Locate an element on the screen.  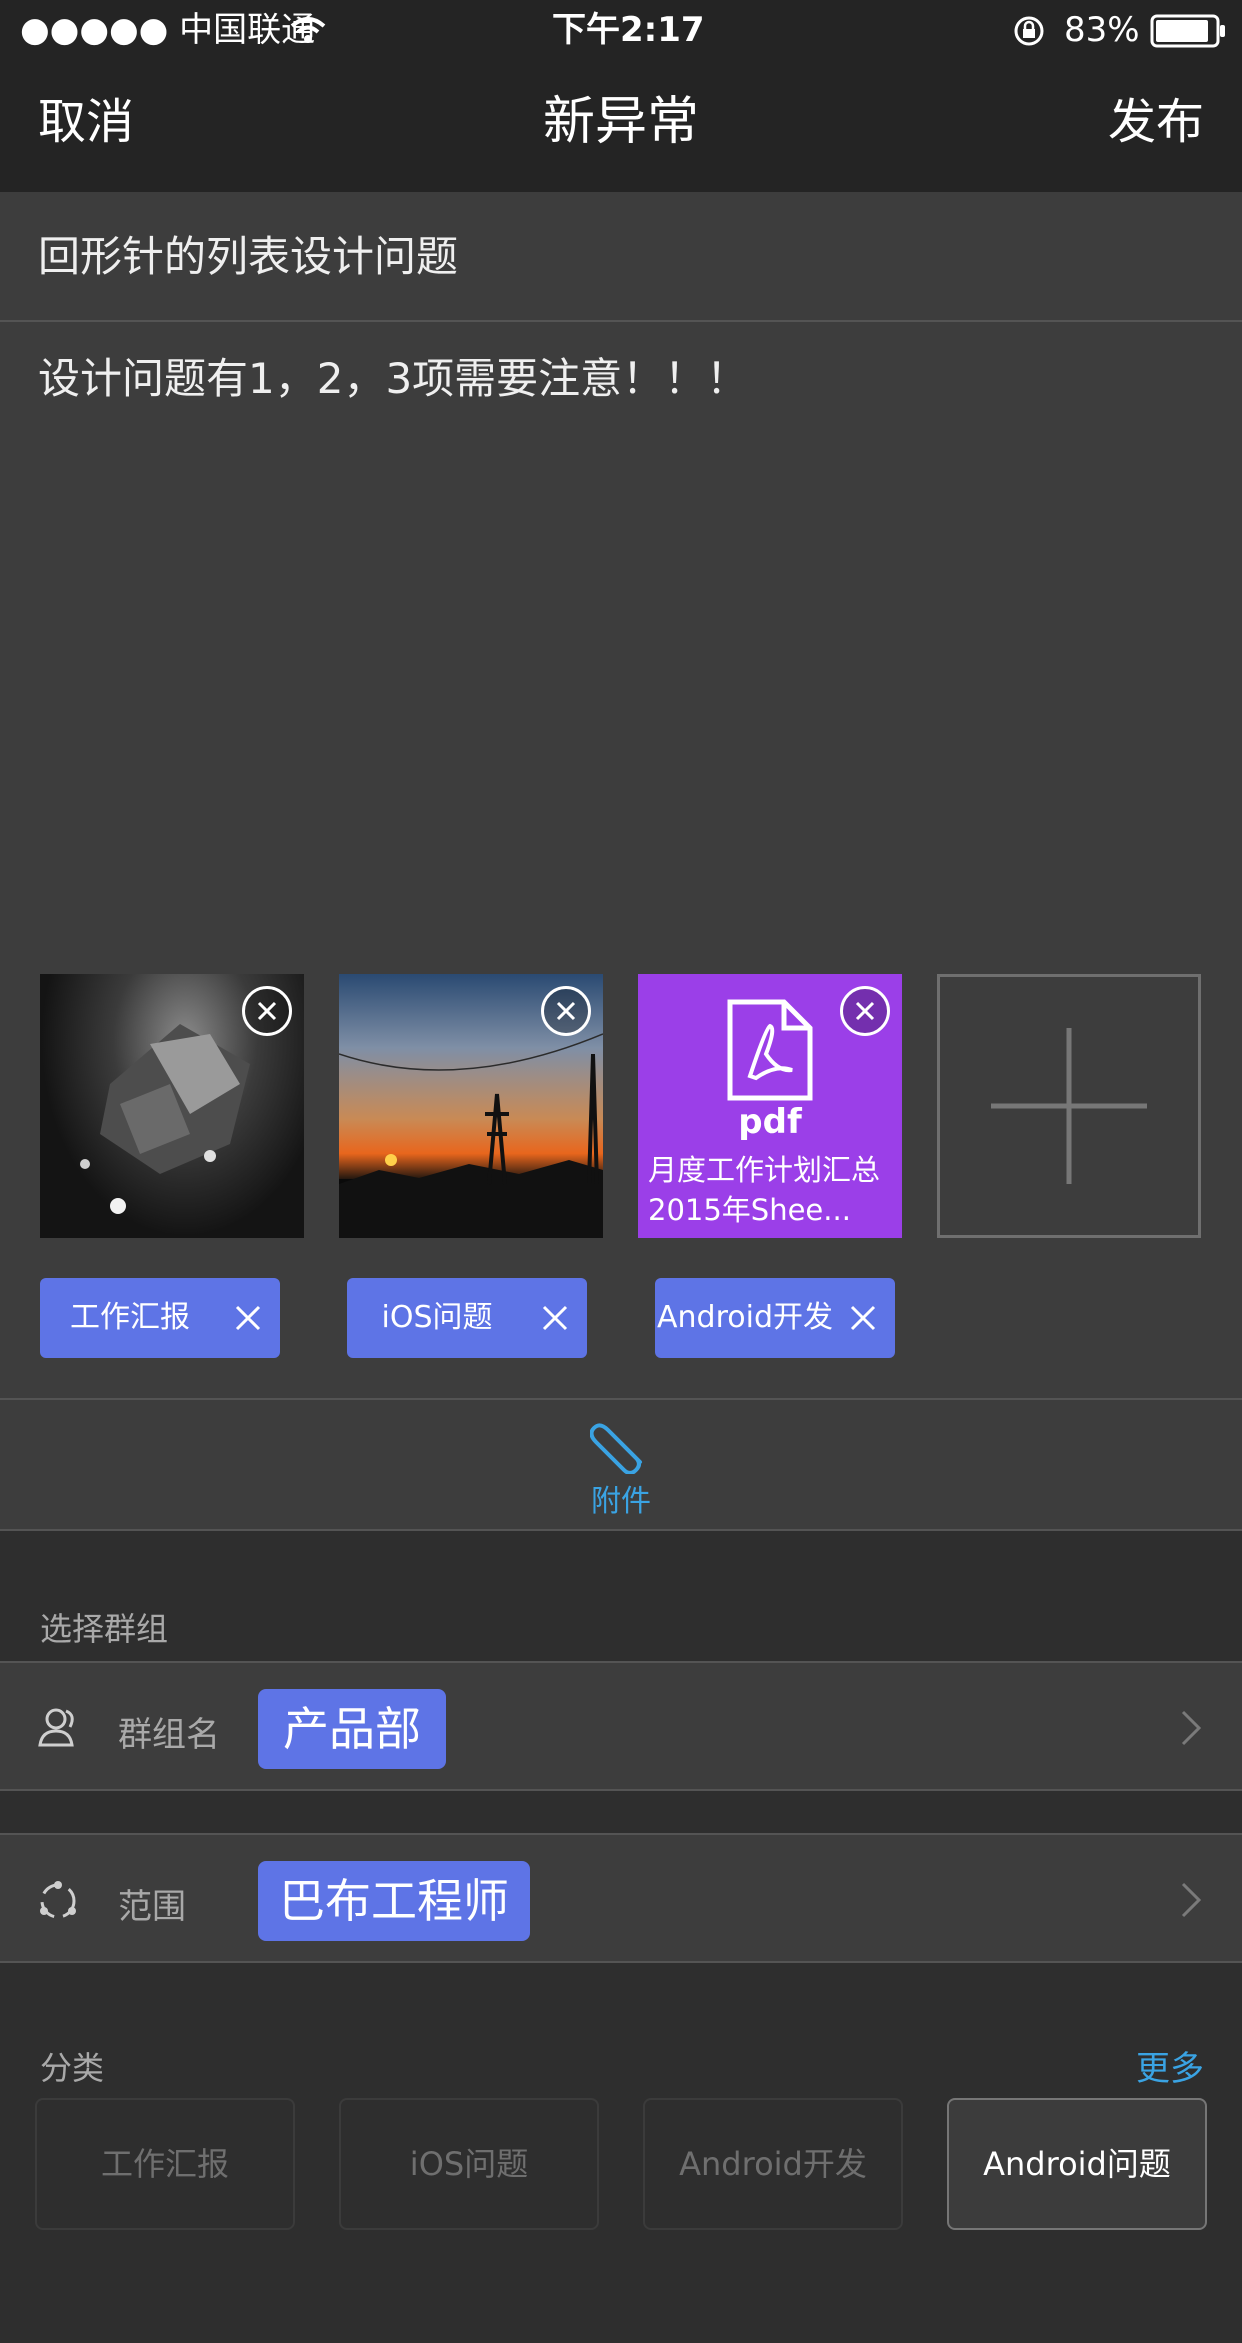
tag-label: Android开发 is located at coordinates (745, 1317).